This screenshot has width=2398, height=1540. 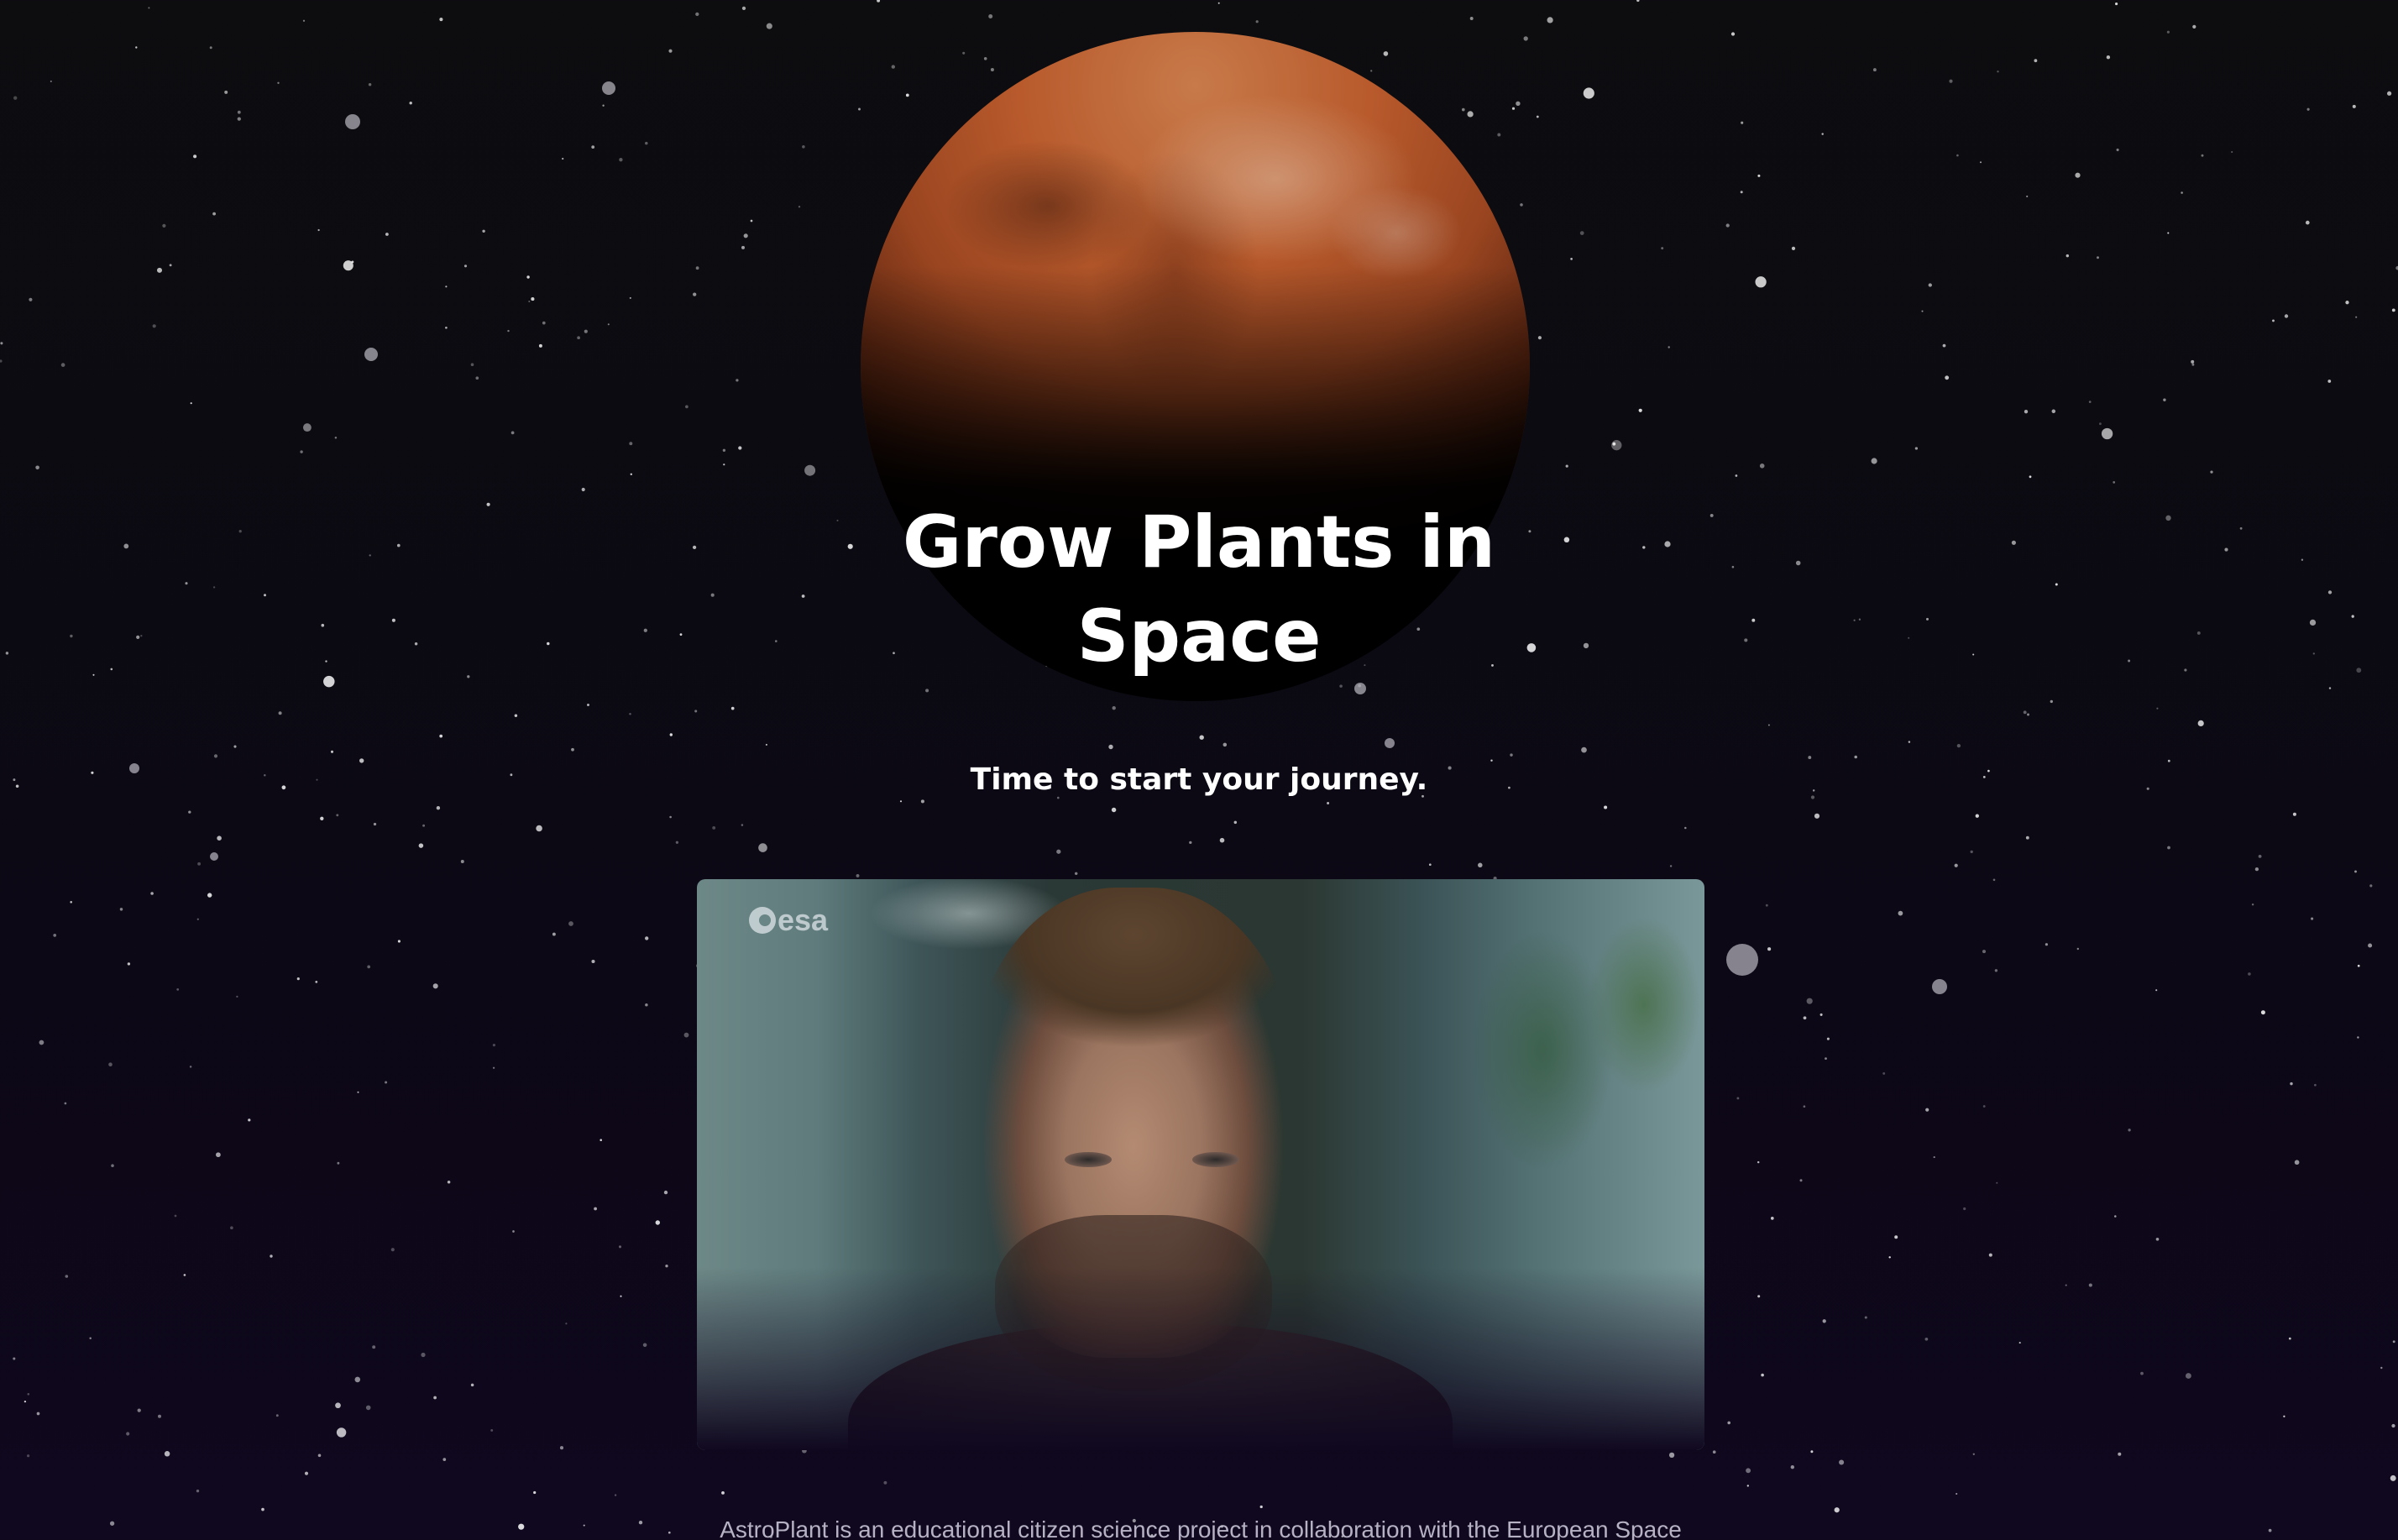 What do you see at coordinates (1199, 636) in the screenshot?
I see `page-title-line-2: Space` at bounding box center [1199, 636].